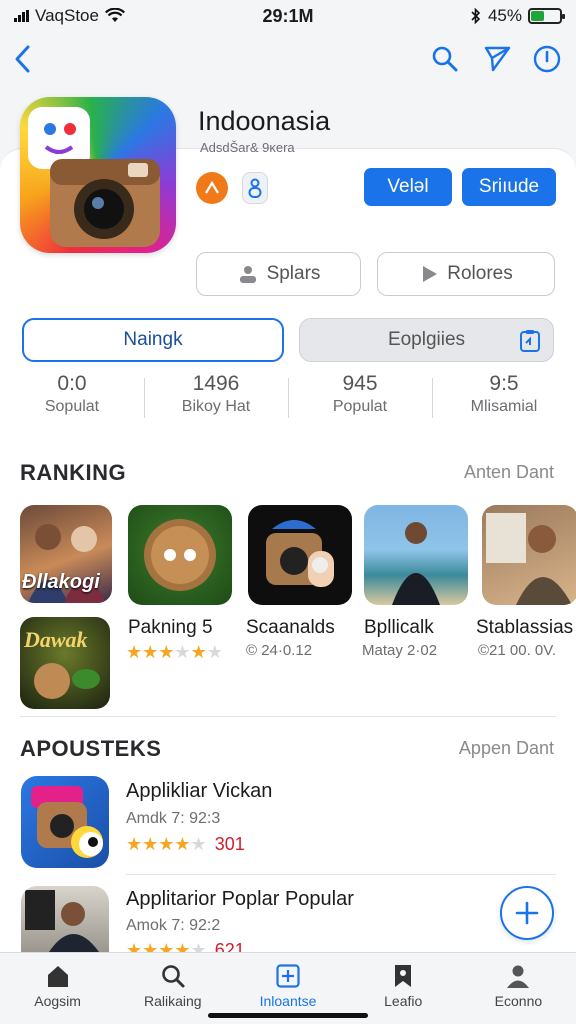  What do you see at coordinates (61, 582) in the screenshot?
I see `ranking-thumb-1-text: Ðllakogi` at bounding box center [61, 582].